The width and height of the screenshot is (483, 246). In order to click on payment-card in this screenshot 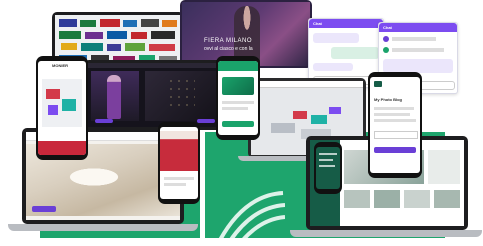, I will do `click(238, 86)`.